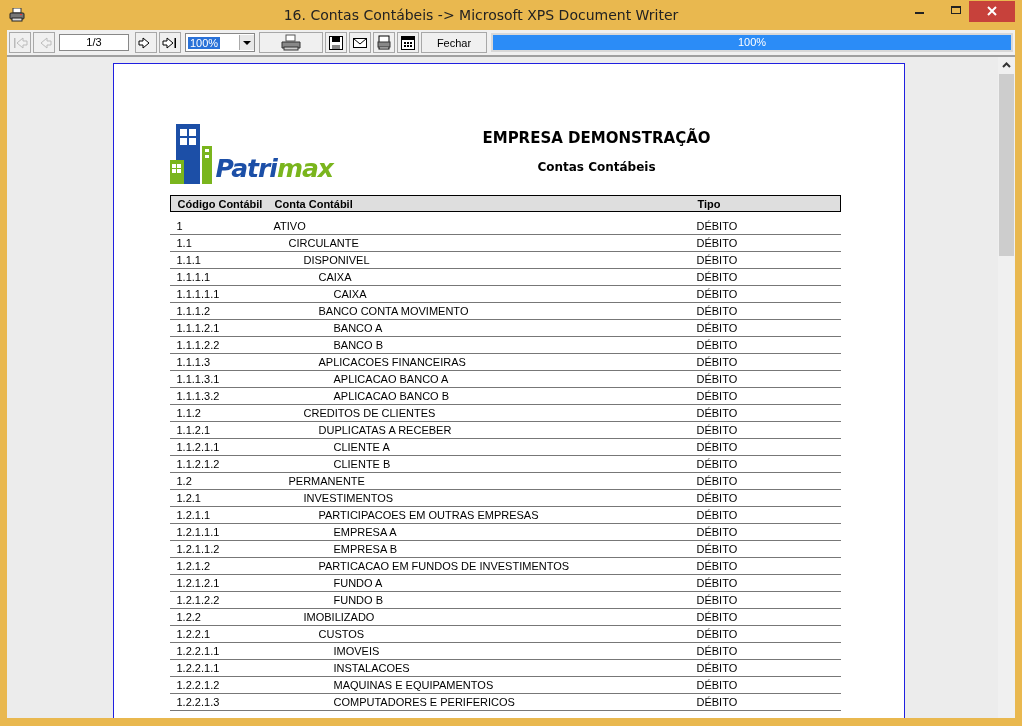 Image resolution: width=1022 pixels, height=726 pixels. Describe the element at coordinates (339, 617) in the screenshot. I see `account-name: IMOBILIZADO` at that location.